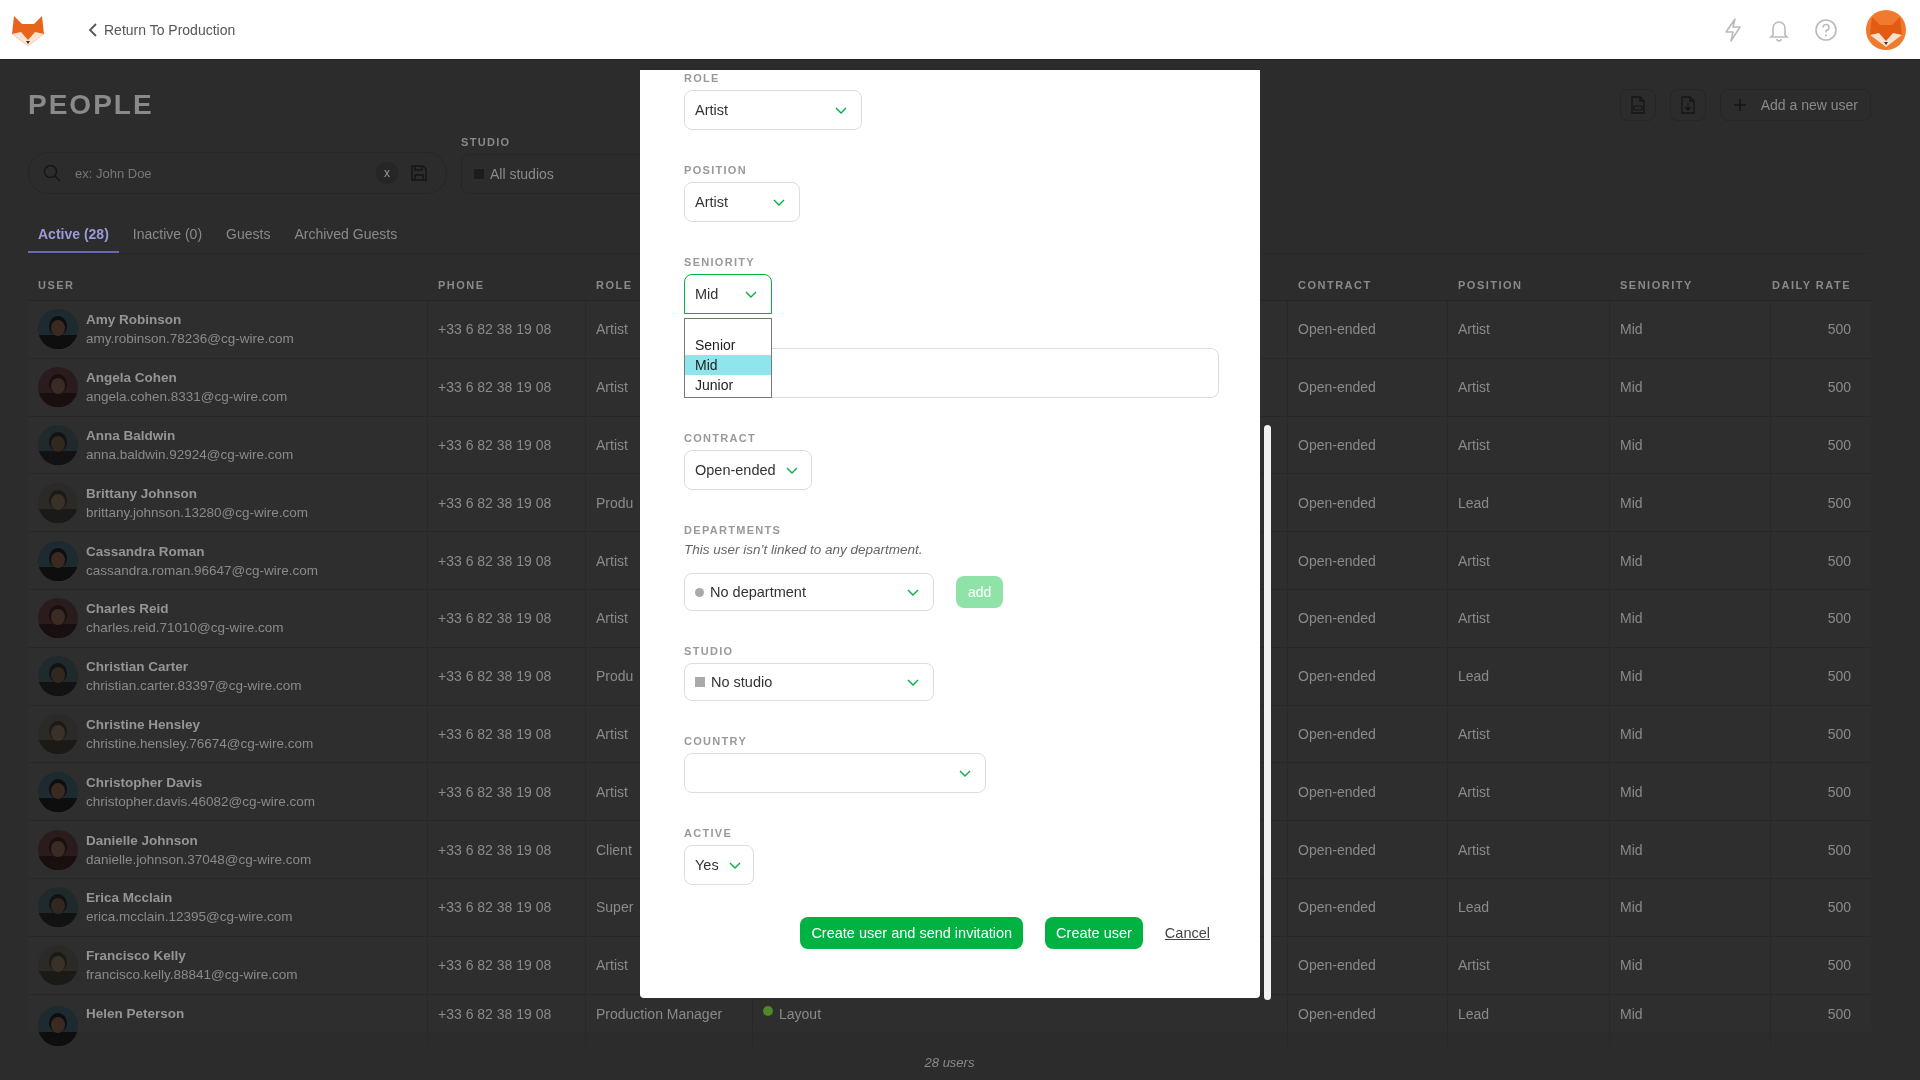 This screenshot has width=1920, height=1080. I want to click on column-header: SENIORITY, so click(1690, 285).